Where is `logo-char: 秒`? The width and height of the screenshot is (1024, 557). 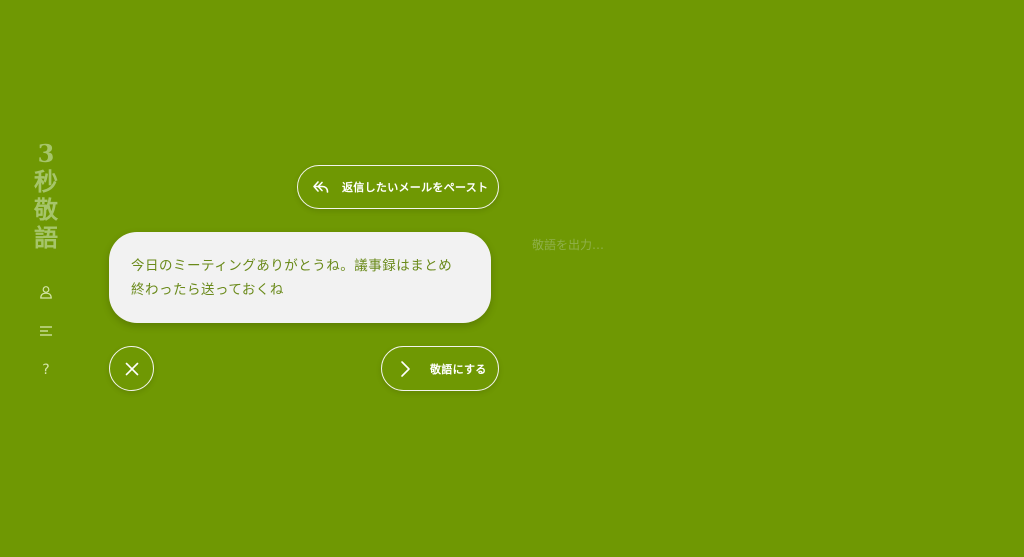 logo-char: 秒 is located at coordinates (46, 181).